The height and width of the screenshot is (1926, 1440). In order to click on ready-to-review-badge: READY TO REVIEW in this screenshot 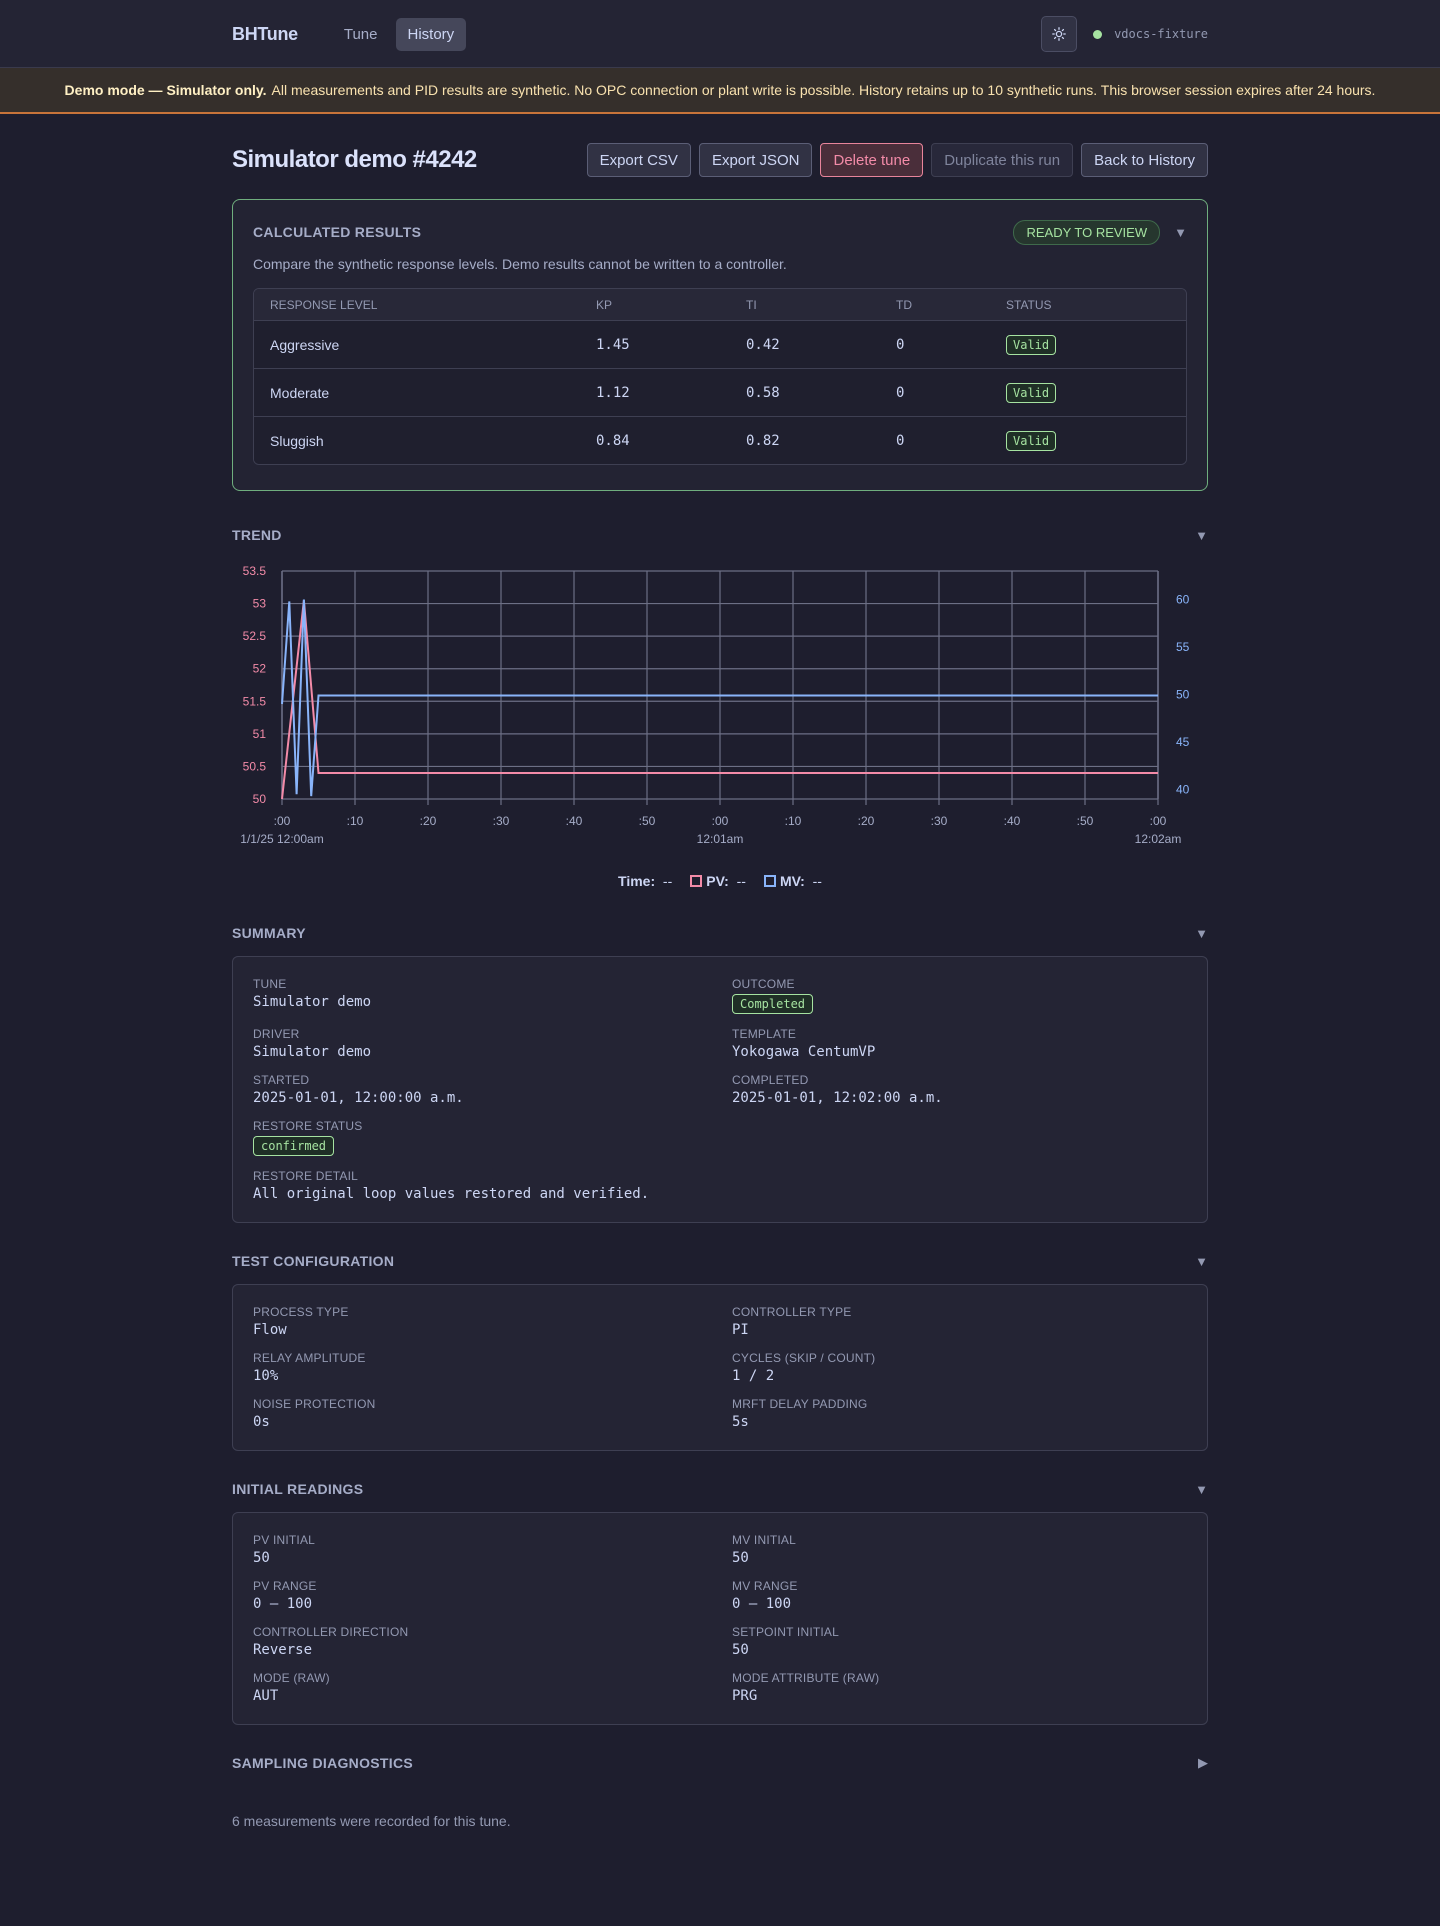, I will do `click(1087, 232)`.